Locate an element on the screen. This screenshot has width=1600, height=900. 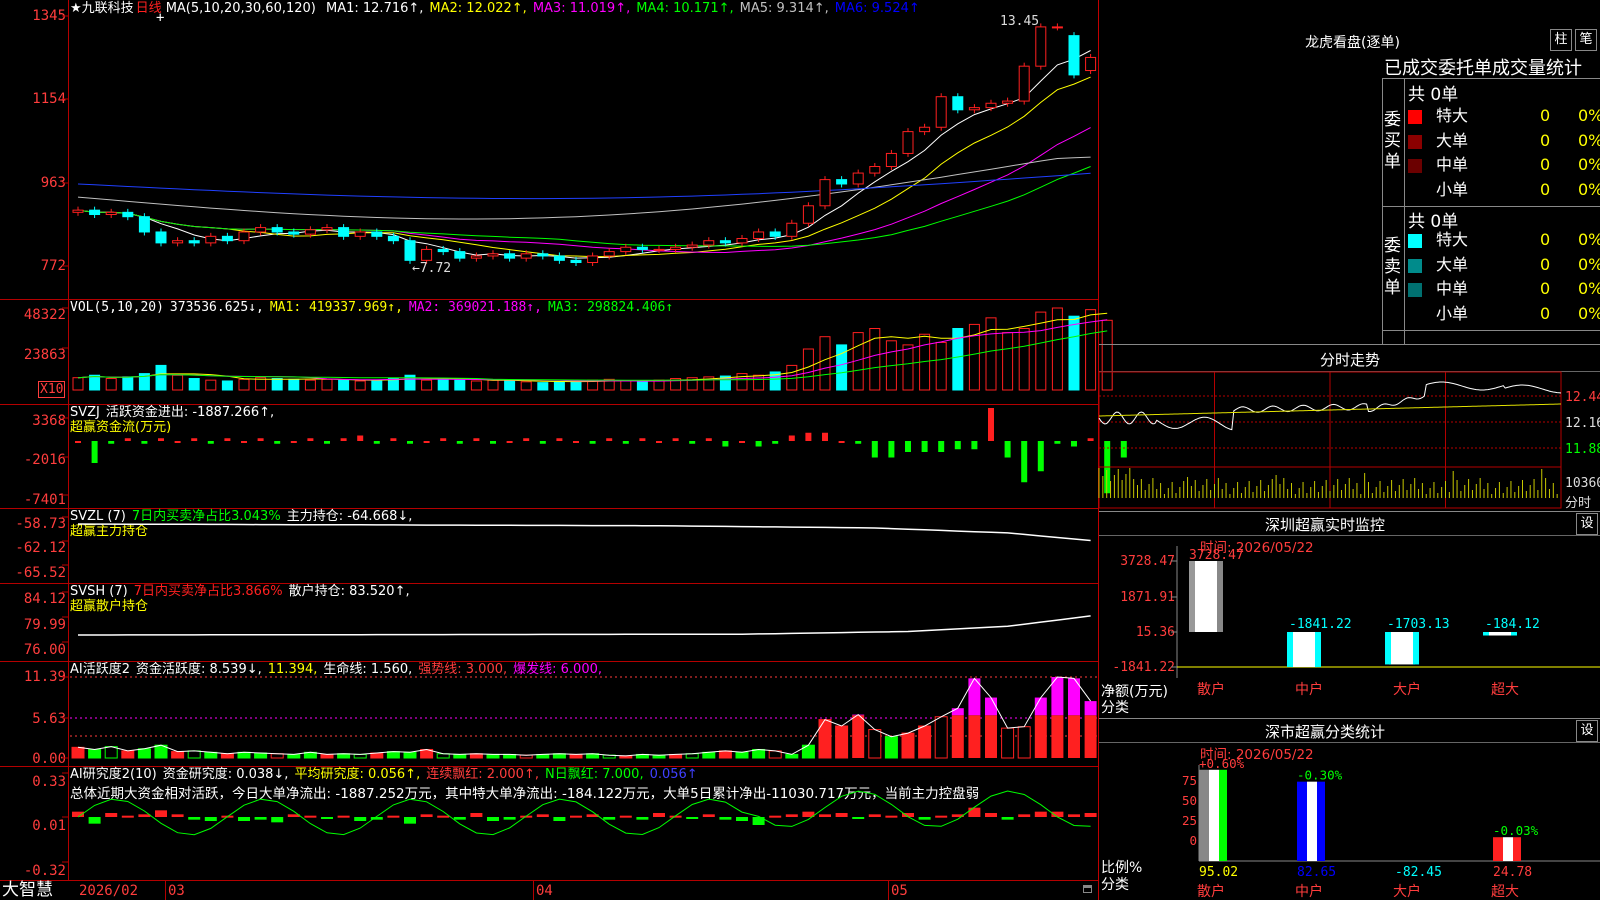
intraday-unit: 分时 is located at coordinates (1578, 503).